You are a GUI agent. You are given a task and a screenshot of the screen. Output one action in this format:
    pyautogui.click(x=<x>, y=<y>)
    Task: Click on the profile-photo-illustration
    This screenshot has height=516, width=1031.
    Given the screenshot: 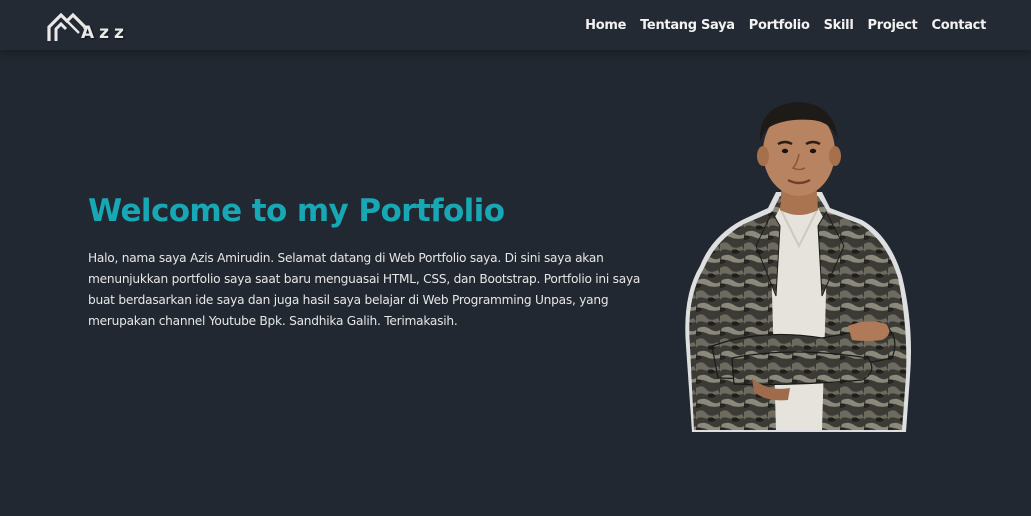 What is the action you would take?
    pyautogui.click(x=798, y=267)
    